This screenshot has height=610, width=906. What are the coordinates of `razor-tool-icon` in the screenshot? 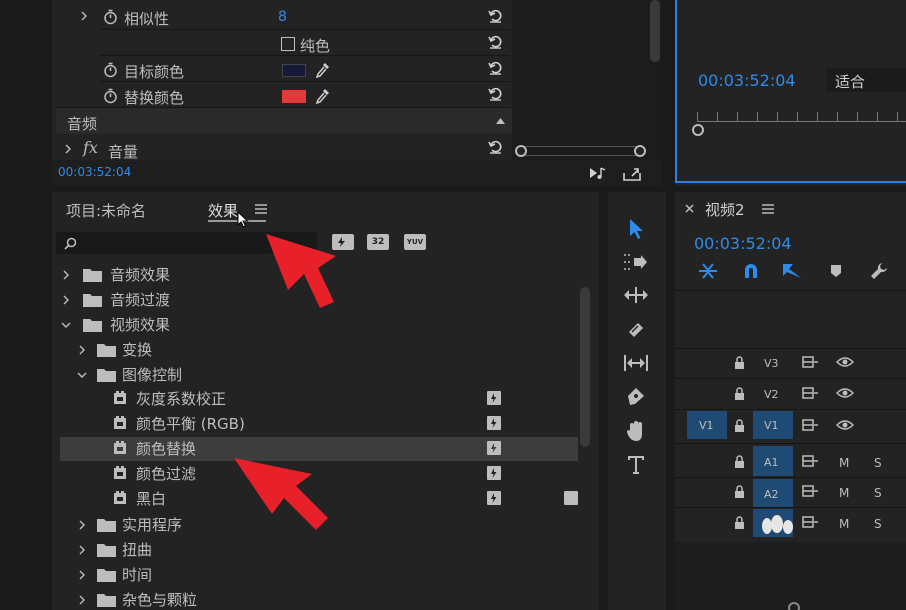 It's located at (636, 330).